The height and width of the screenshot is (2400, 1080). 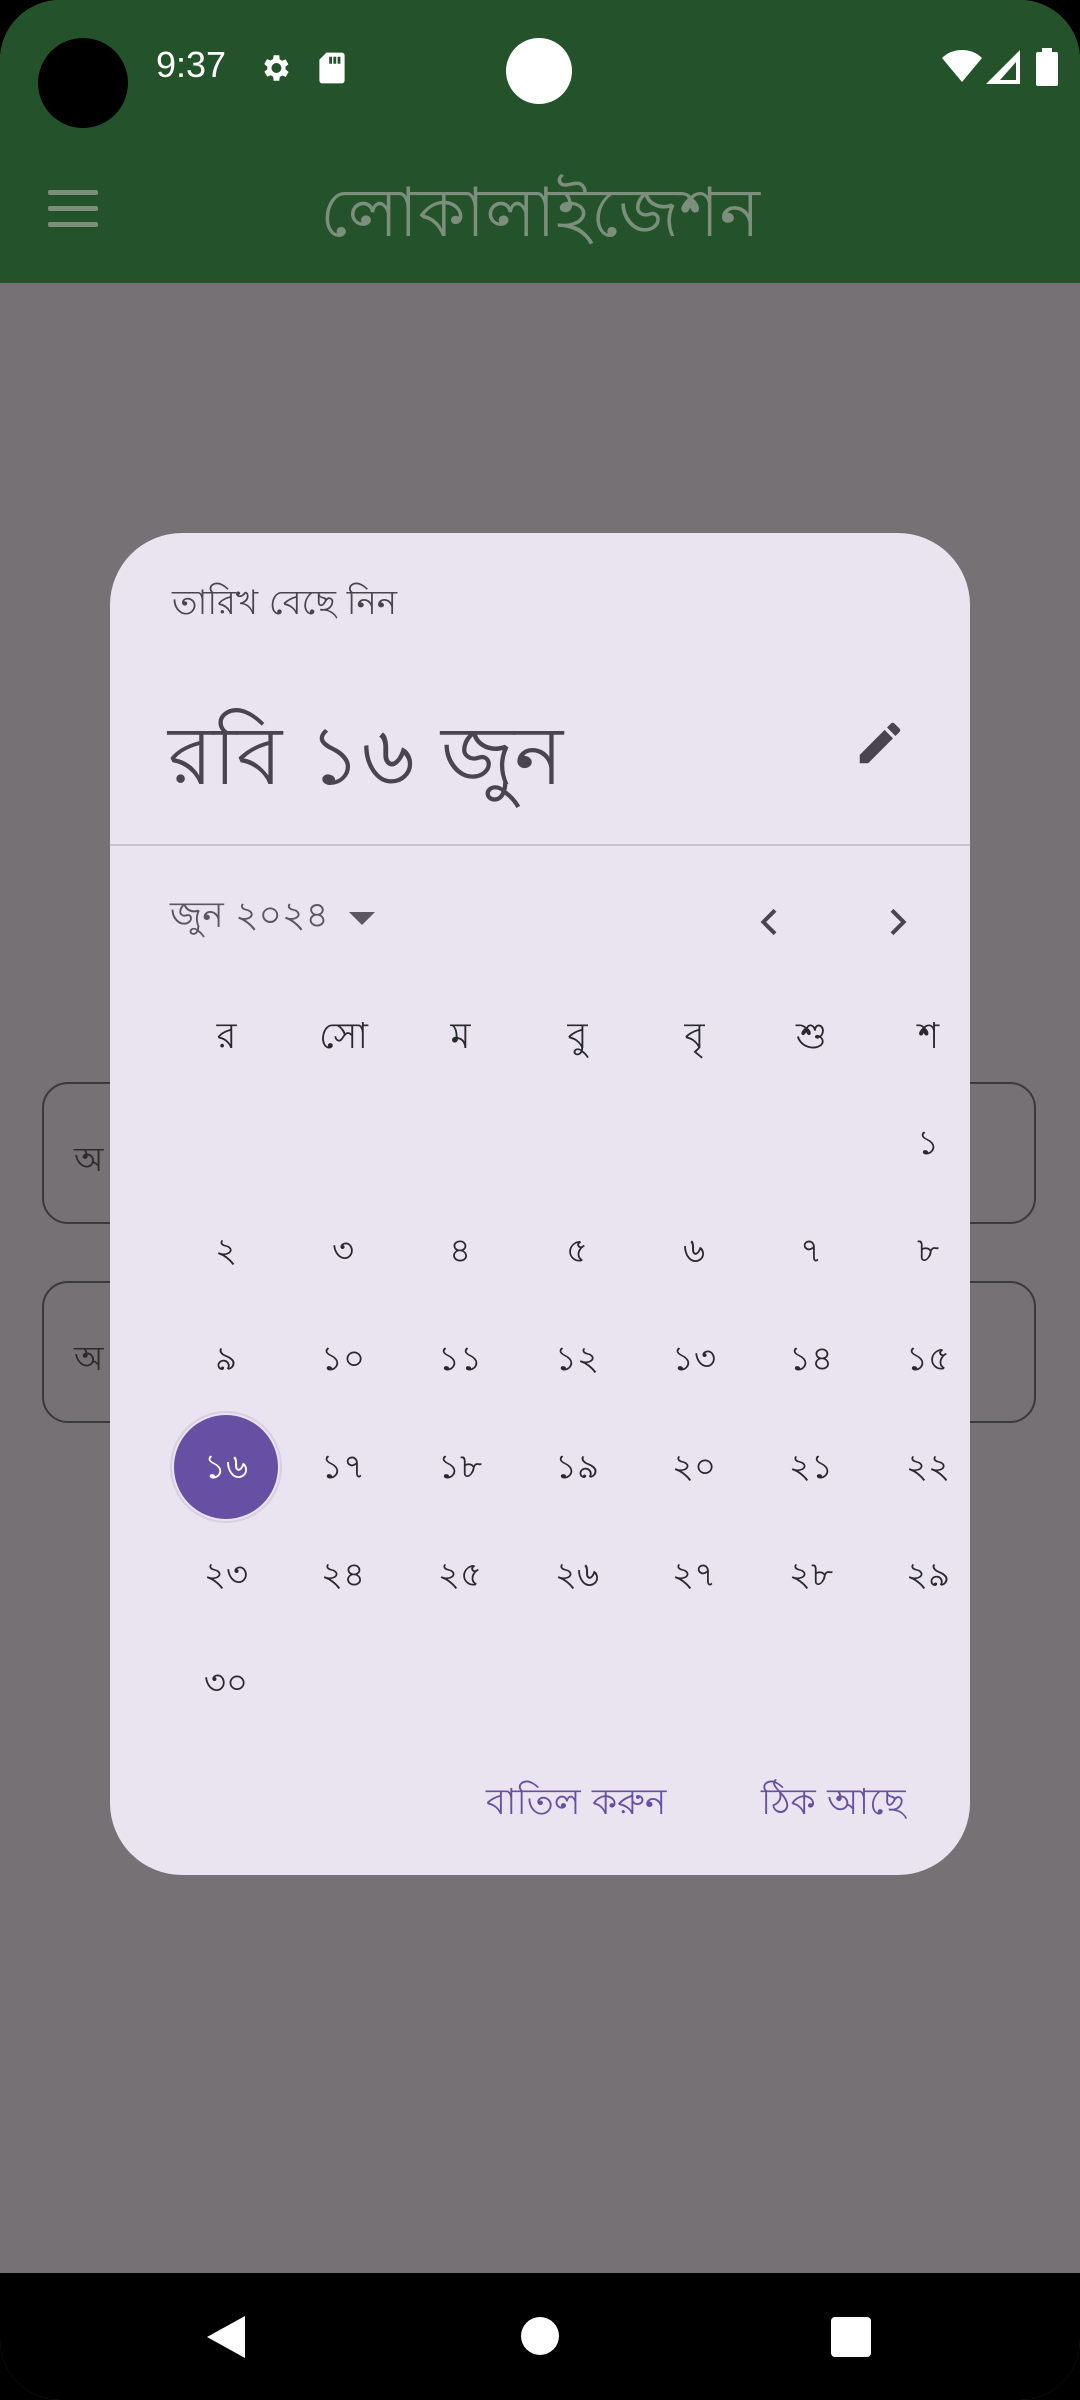 What do you see at coordinates (851, 2337) in the screenshot?
I see `recents-icon` at bounding box center [851, 2337].